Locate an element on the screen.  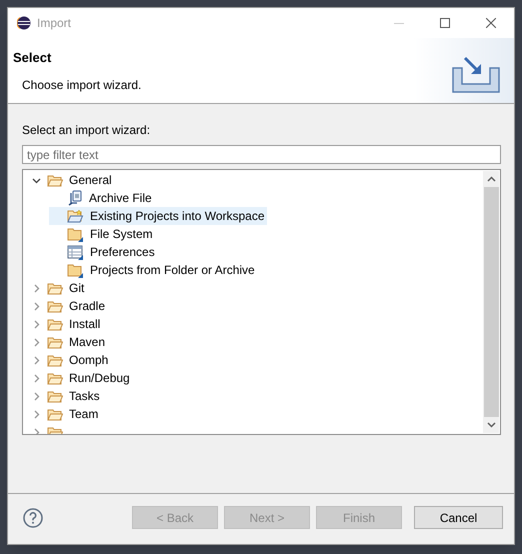
maximize-icon is located at coordinates (445, 23).